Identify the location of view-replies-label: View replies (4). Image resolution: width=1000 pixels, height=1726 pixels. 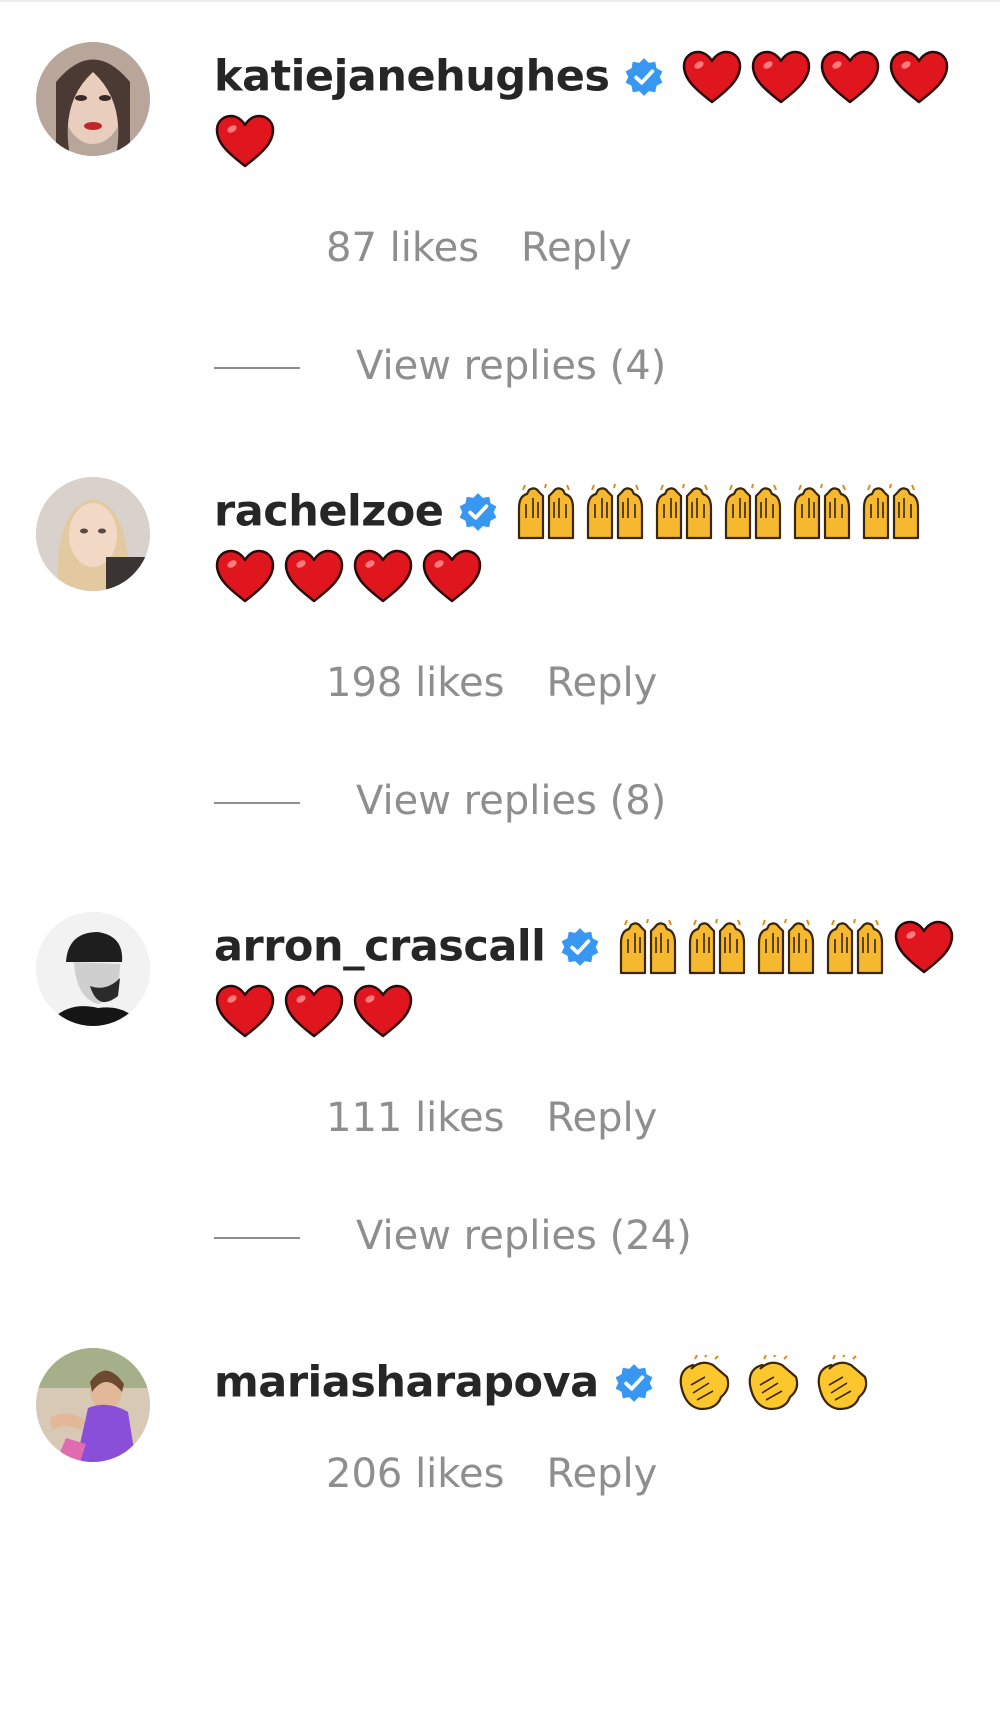
(511, 366).